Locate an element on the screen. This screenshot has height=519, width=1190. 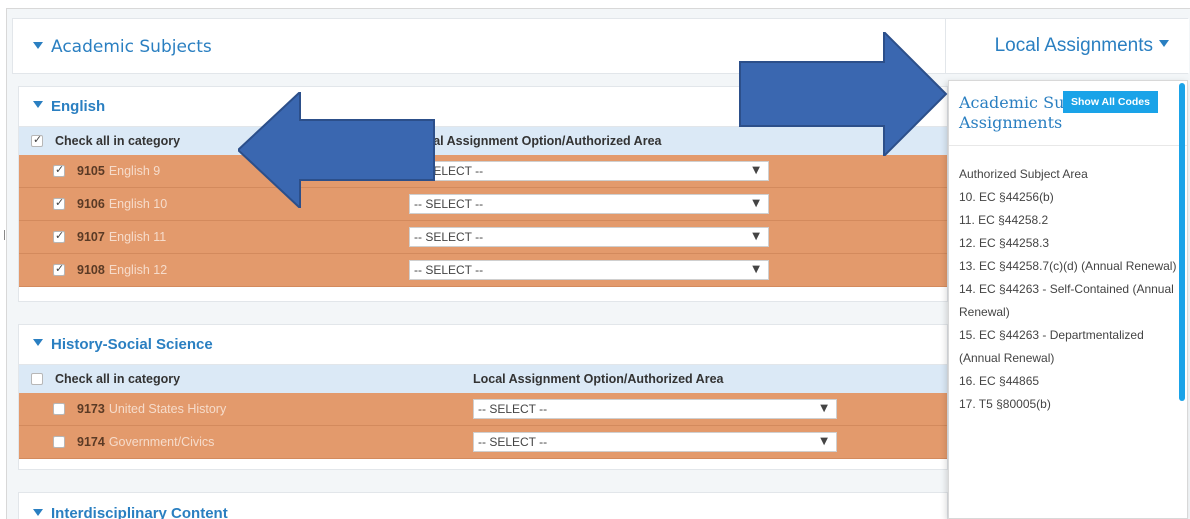
left-pointing-arrow-icon is located at coordinates (336, 150).